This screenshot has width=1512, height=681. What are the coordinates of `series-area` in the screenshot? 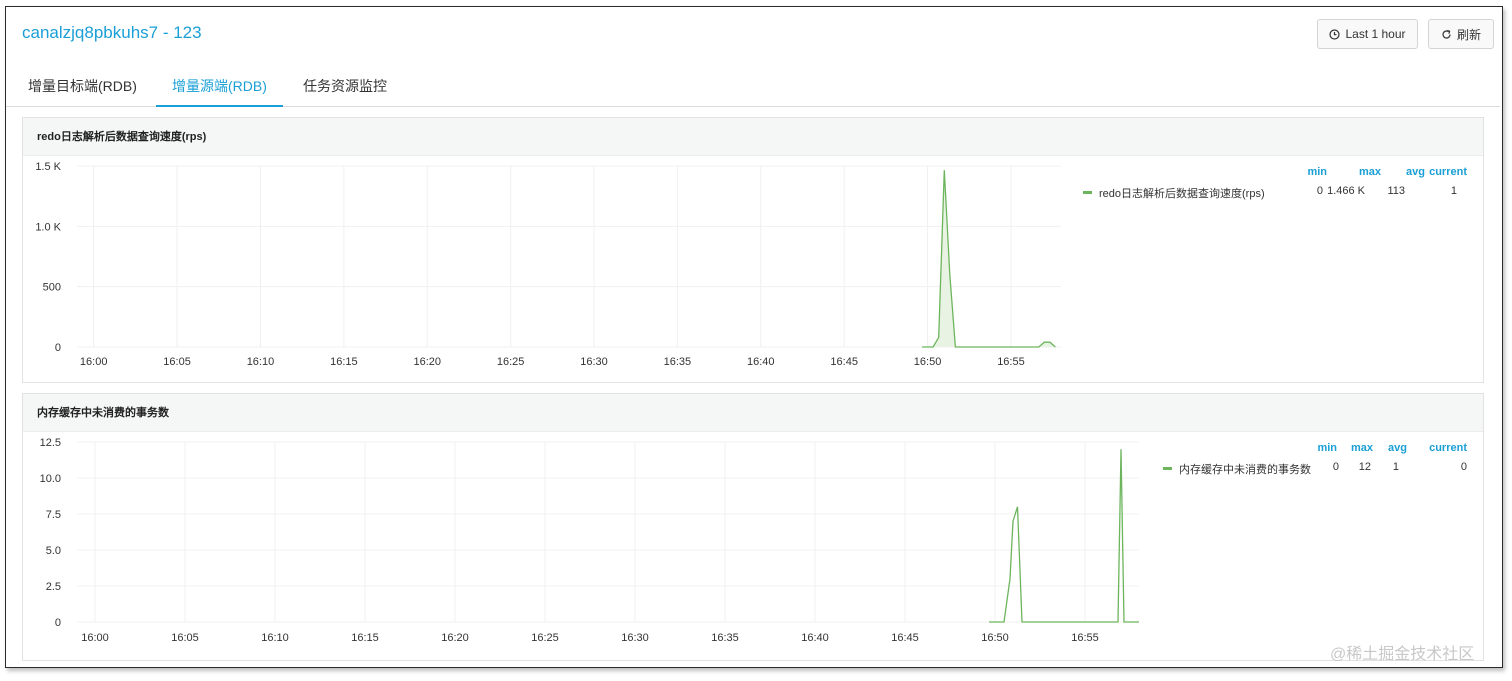 It's located at (989, 258).